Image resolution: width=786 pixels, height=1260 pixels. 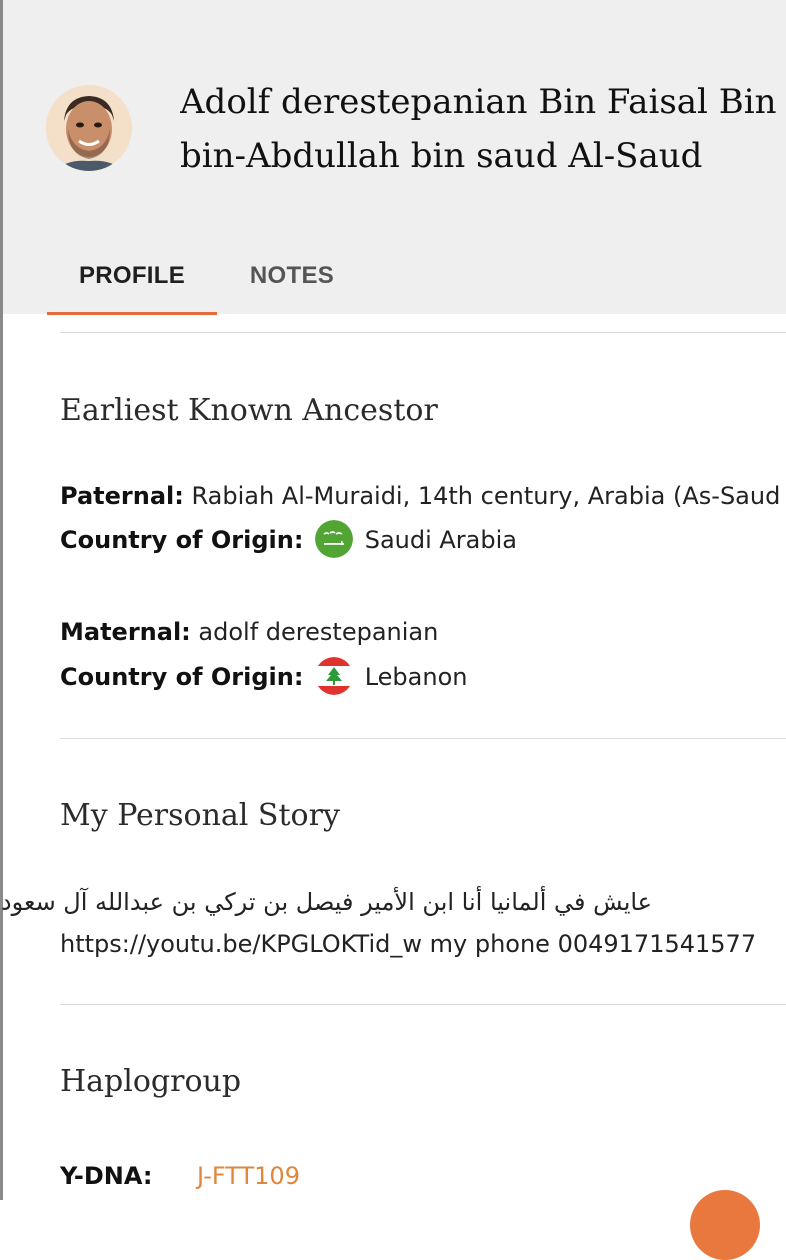 I want to click on profile-name-line1: Adolf derestepanian Bin Faisal Bin, so click(x=478, y=102).